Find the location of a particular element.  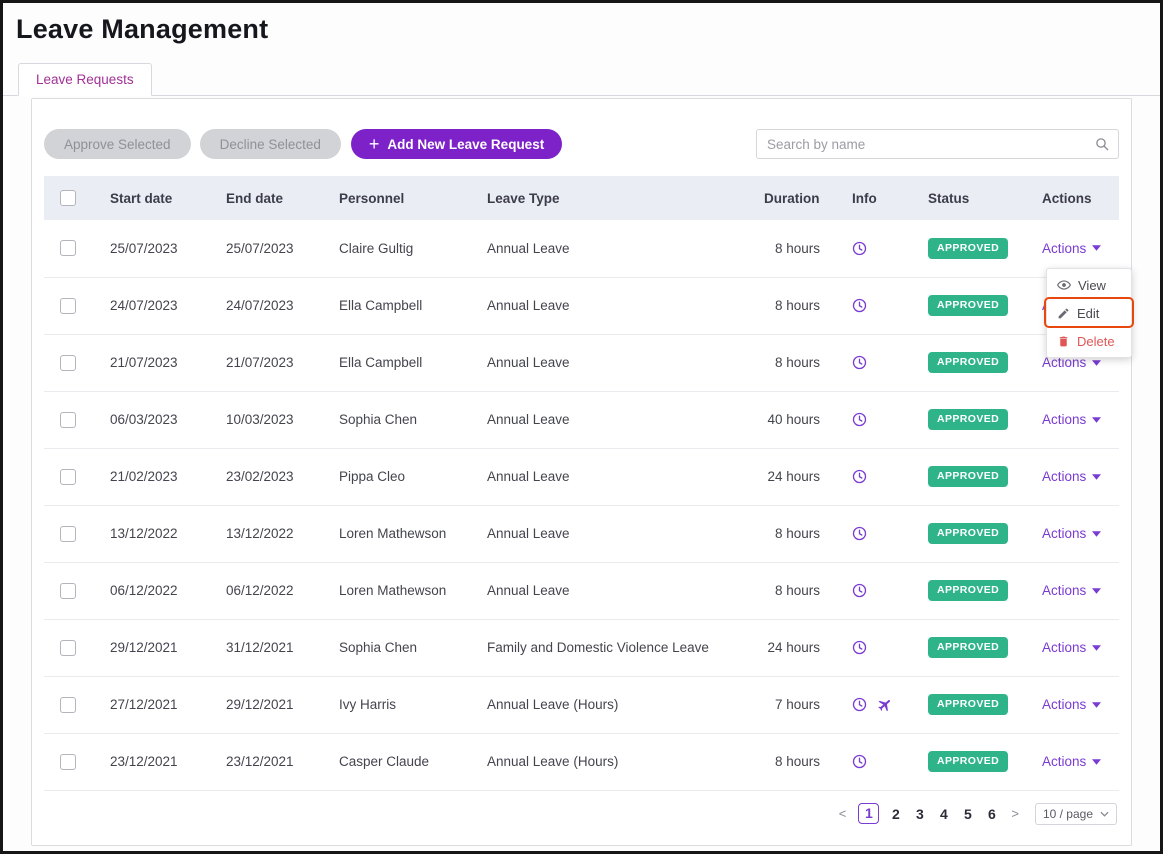

pagination-page-3: 3 is located at coordinates (919, 814).